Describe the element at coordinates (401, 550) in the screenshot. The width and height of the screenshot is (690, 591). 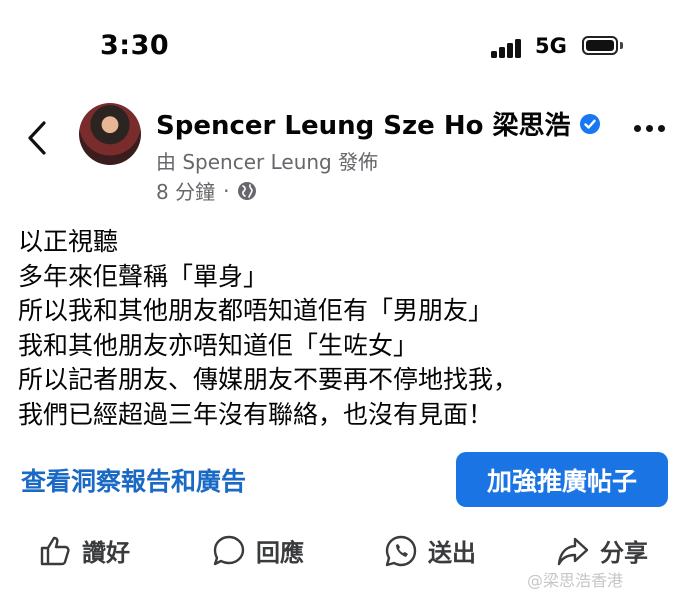
I see `whatsapp-icon` at that location.